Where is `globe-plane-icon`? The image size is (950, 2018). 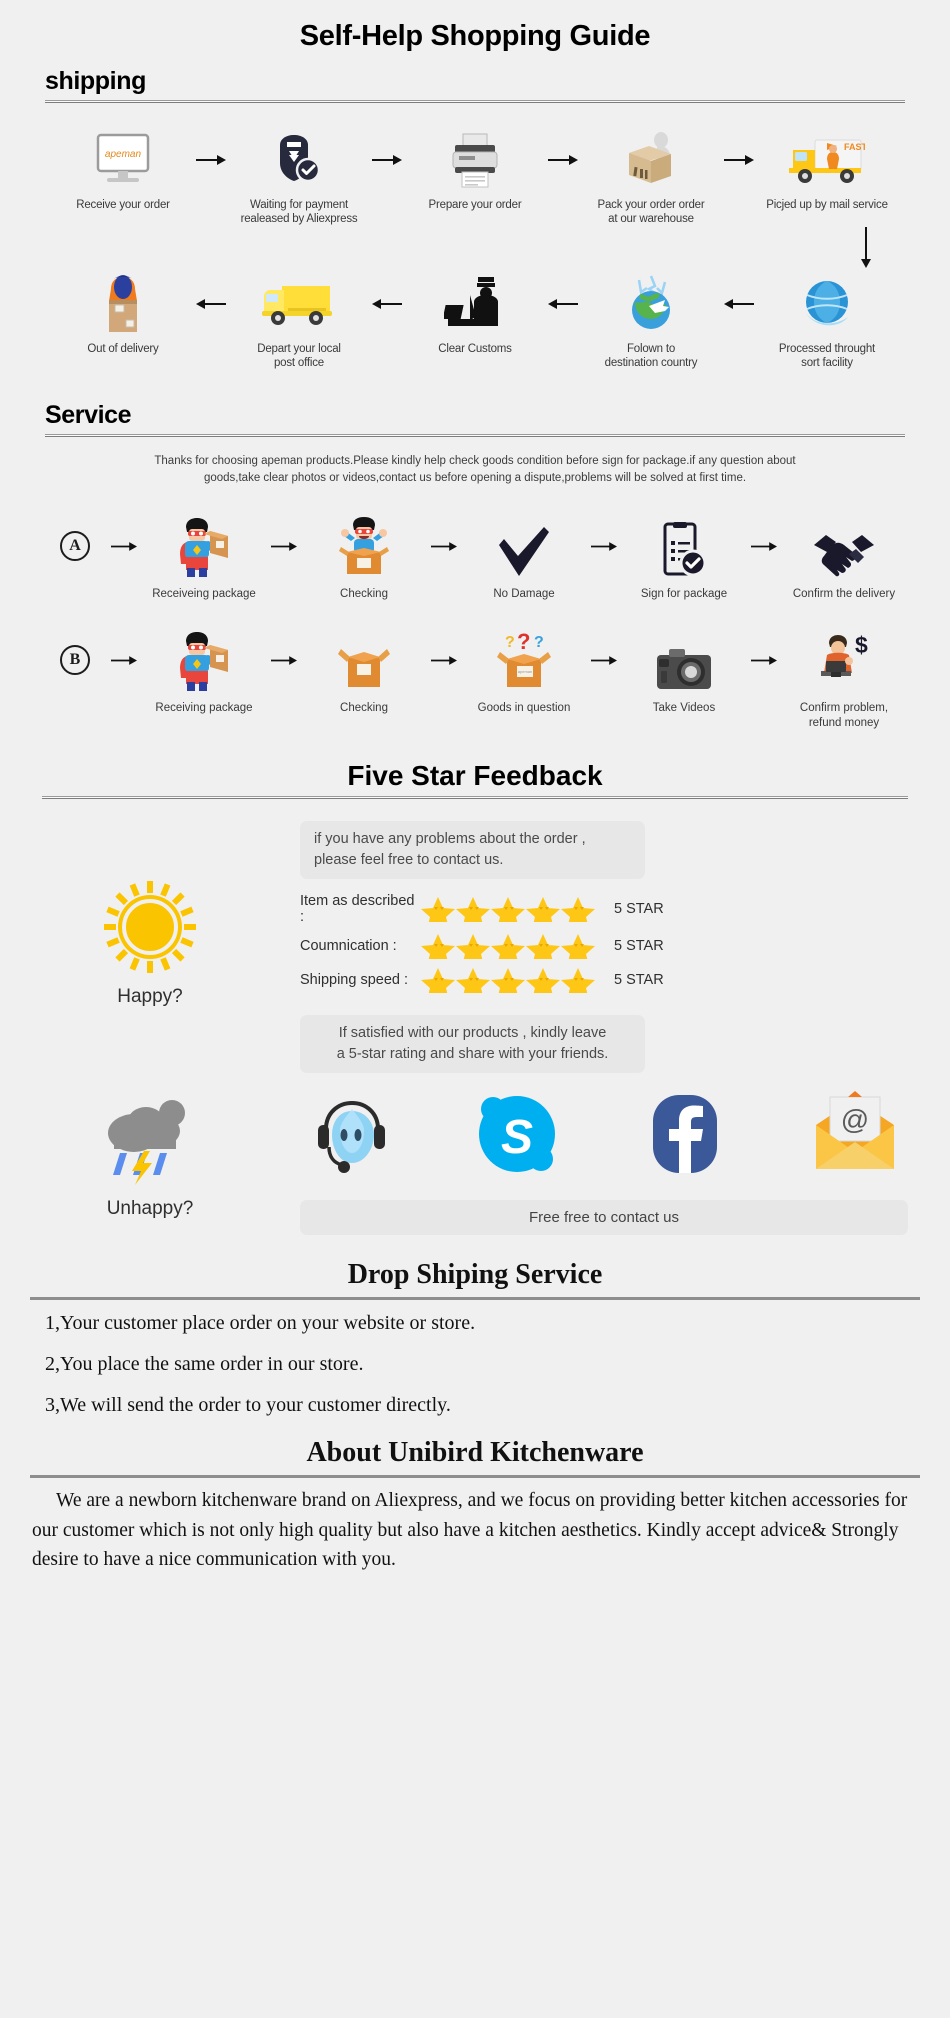
globe-plane-icon is located at coordinates (651, 304).